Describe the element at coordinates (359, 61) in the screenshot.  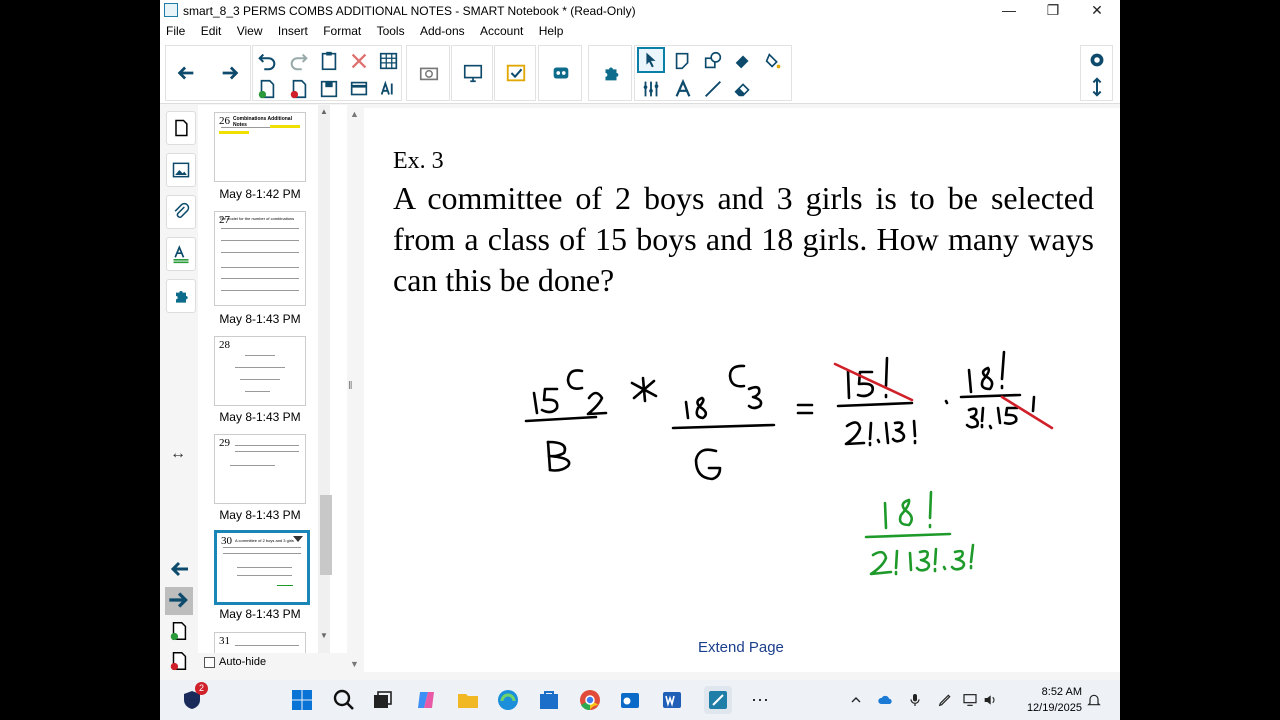
I see `delete-button` at that location.